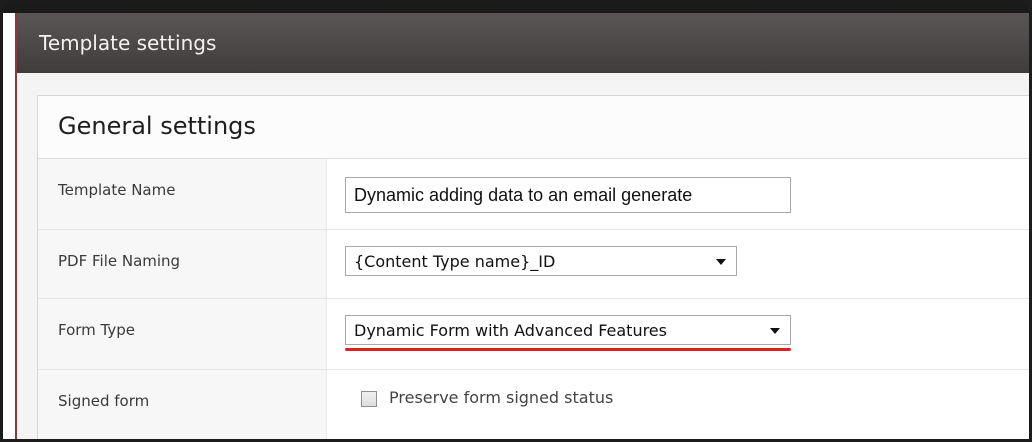 Image resolution: width=1032 pixels, height=442 pixels. I want to click on highlight-underline, so click(568, 349).